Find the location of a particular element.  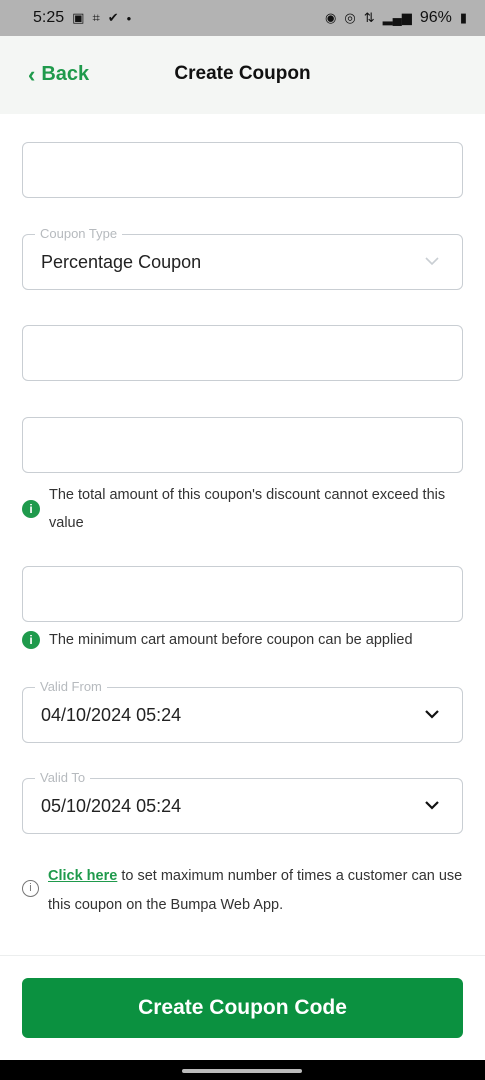

status-bar: 5:25 ▣ ⌗ ✔ • ◉ ◎ ⇅ ▂▄▆ 96% ▮ is located at coordinates (242, 18).